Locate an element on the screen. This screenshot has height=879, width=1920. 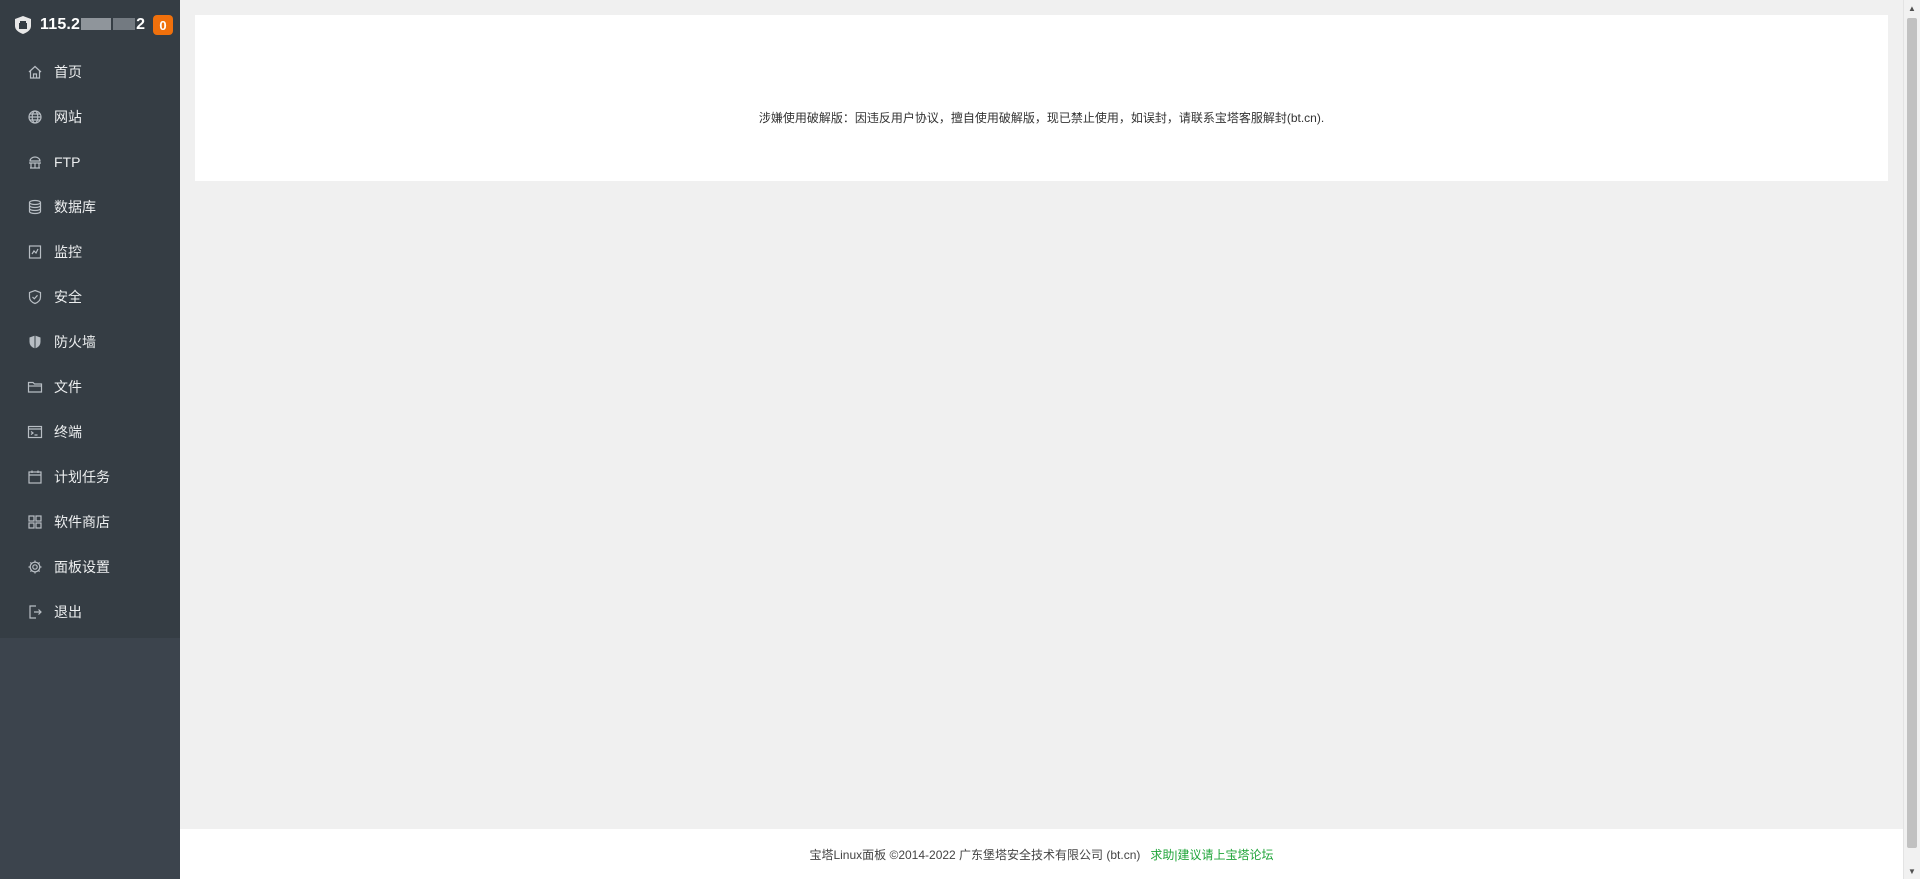
forum-link: 求助|建议请上宝塔论坛 is located at coordinates (1211, 854).